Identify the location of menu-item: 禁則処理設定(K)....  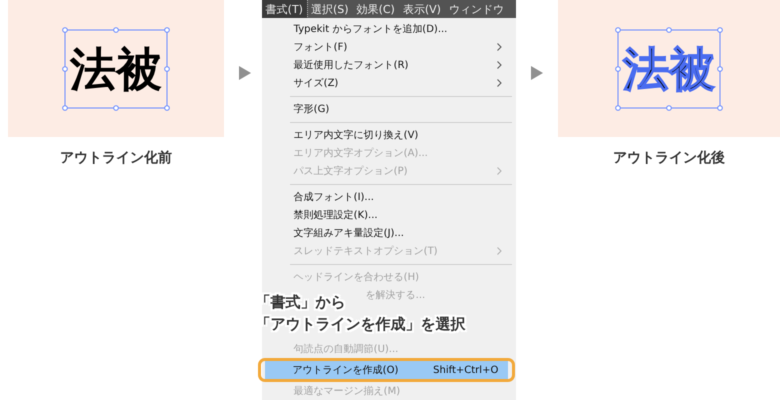
(389, 215).